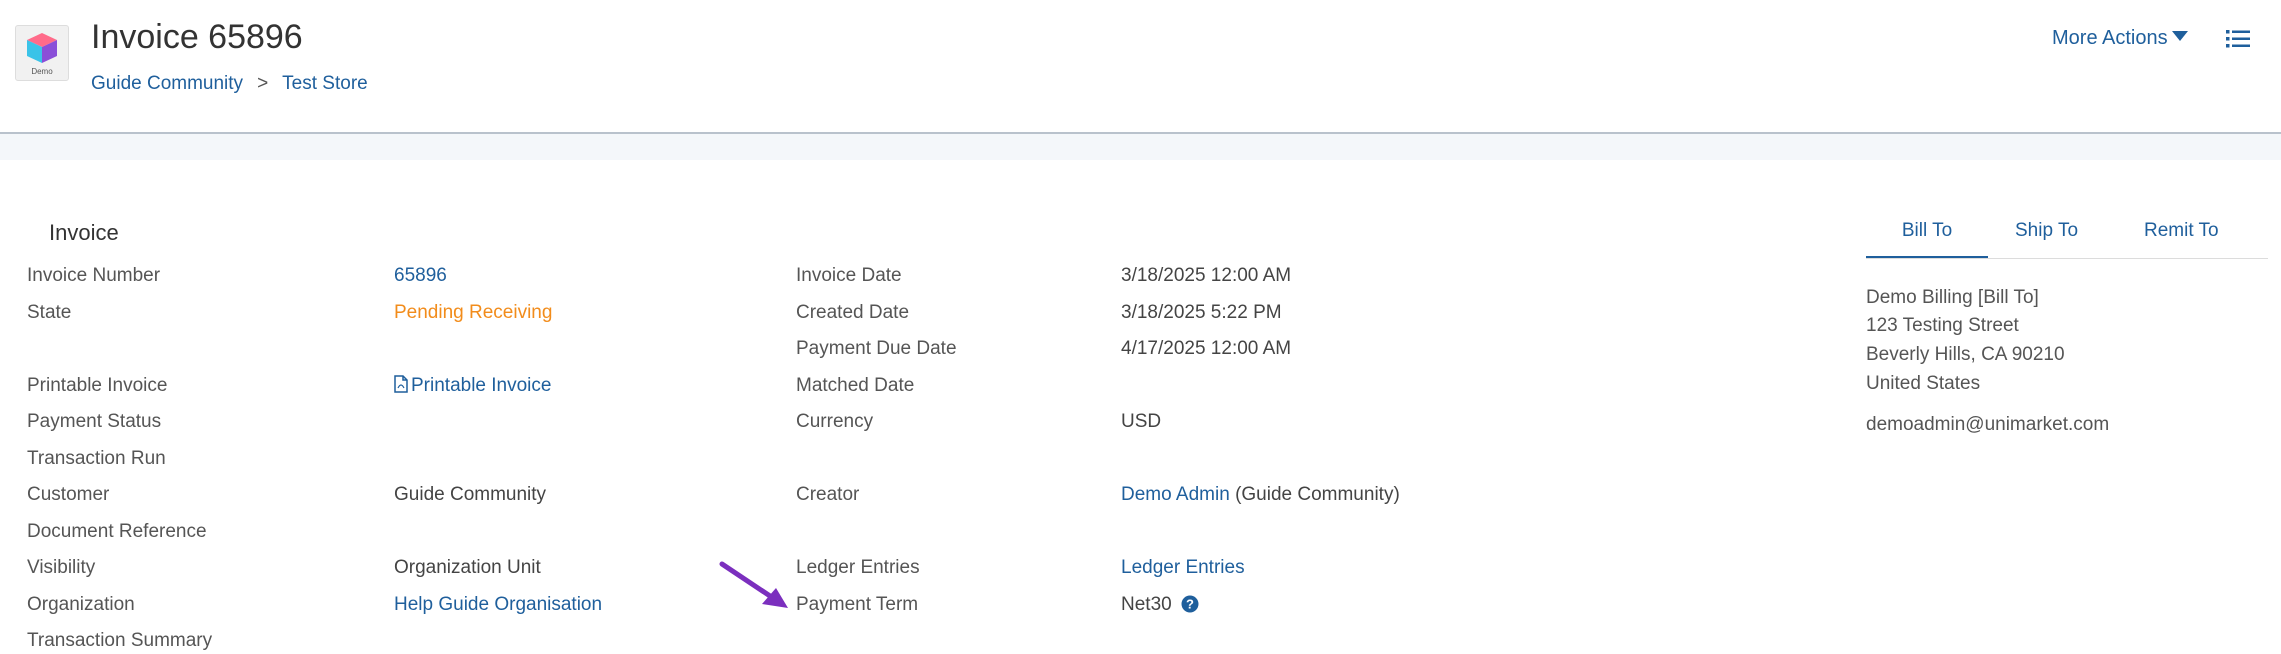 This screenshot has width=2281, height=654. What do you see at coordinates (2110, 38) in the screenshot?
I see `more-actions-label: More Actions` at bounding box center [2110, 38].